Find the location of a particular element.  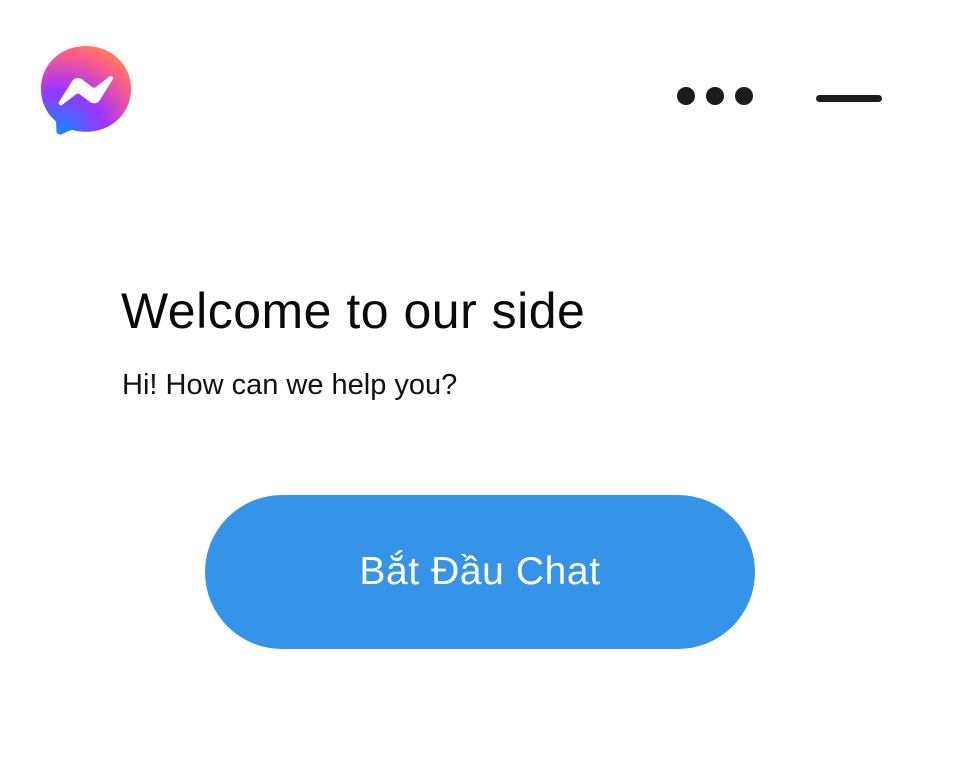

welcome-title: Welcome to our side is located at coordinates (353, 311).